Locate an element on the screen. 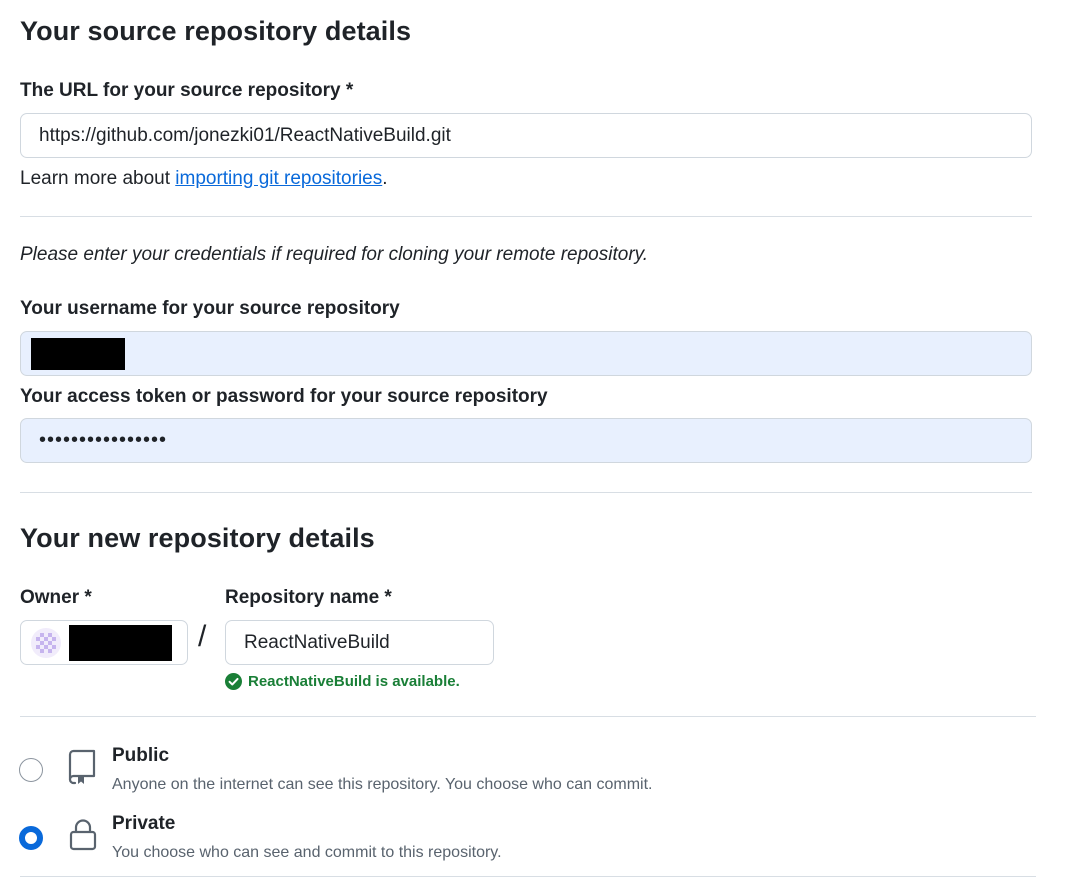 The width and height of the screenshot is (1066, 878). url-label: The URL for your source repository * is located at coordinates (187, 90).